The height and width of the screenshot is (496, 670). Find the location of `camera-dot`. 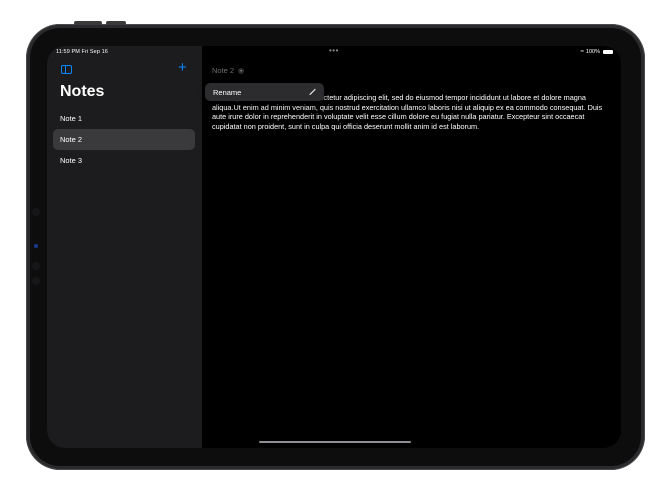

camera-dot is located at coordinates (36, 246).